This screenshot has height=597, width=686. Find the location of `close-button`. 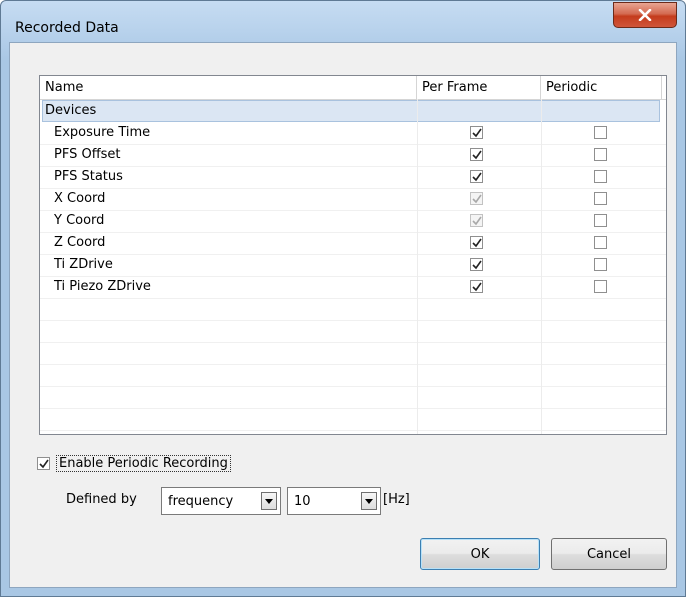

close-button is located at coordinates (645, 15).